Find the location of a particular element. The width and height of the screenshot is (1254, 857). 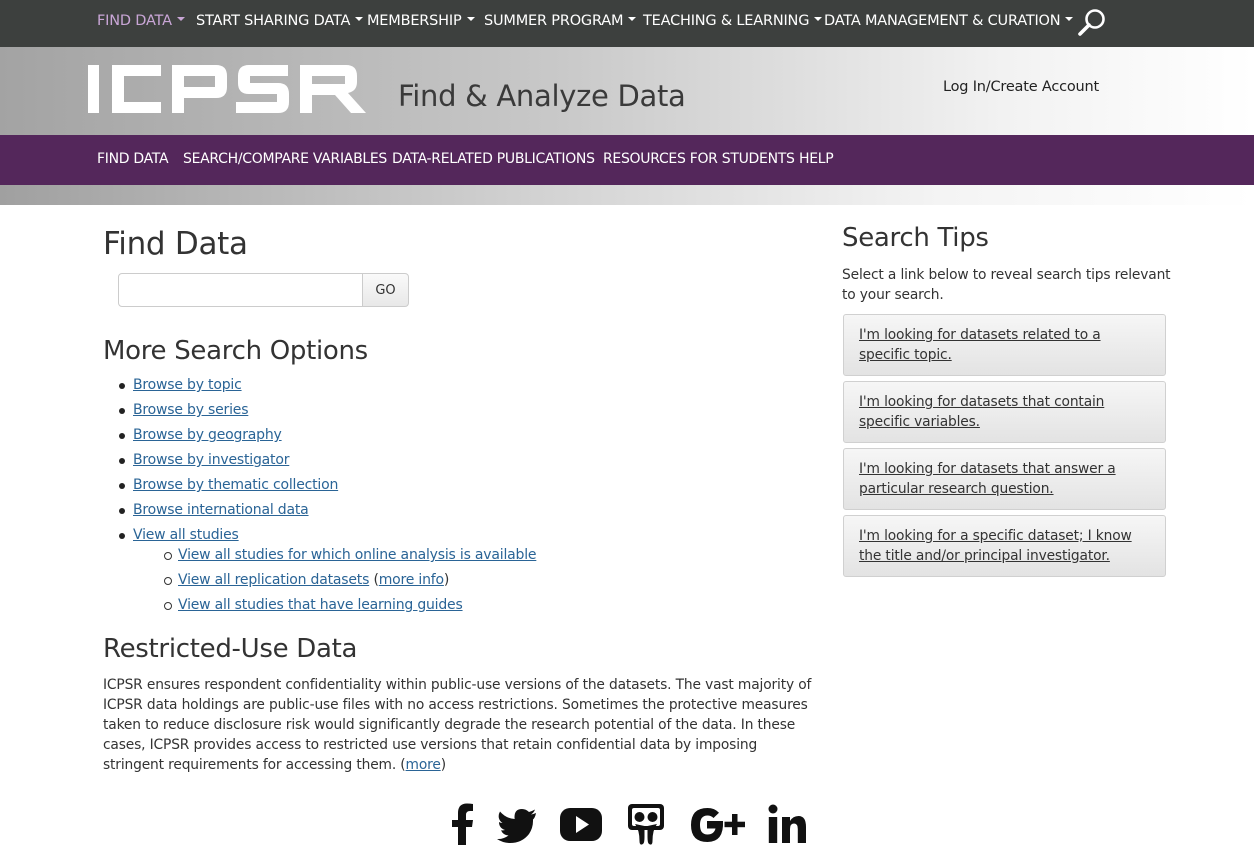

restricted-more-link: more is located at coordinates (423, 765).